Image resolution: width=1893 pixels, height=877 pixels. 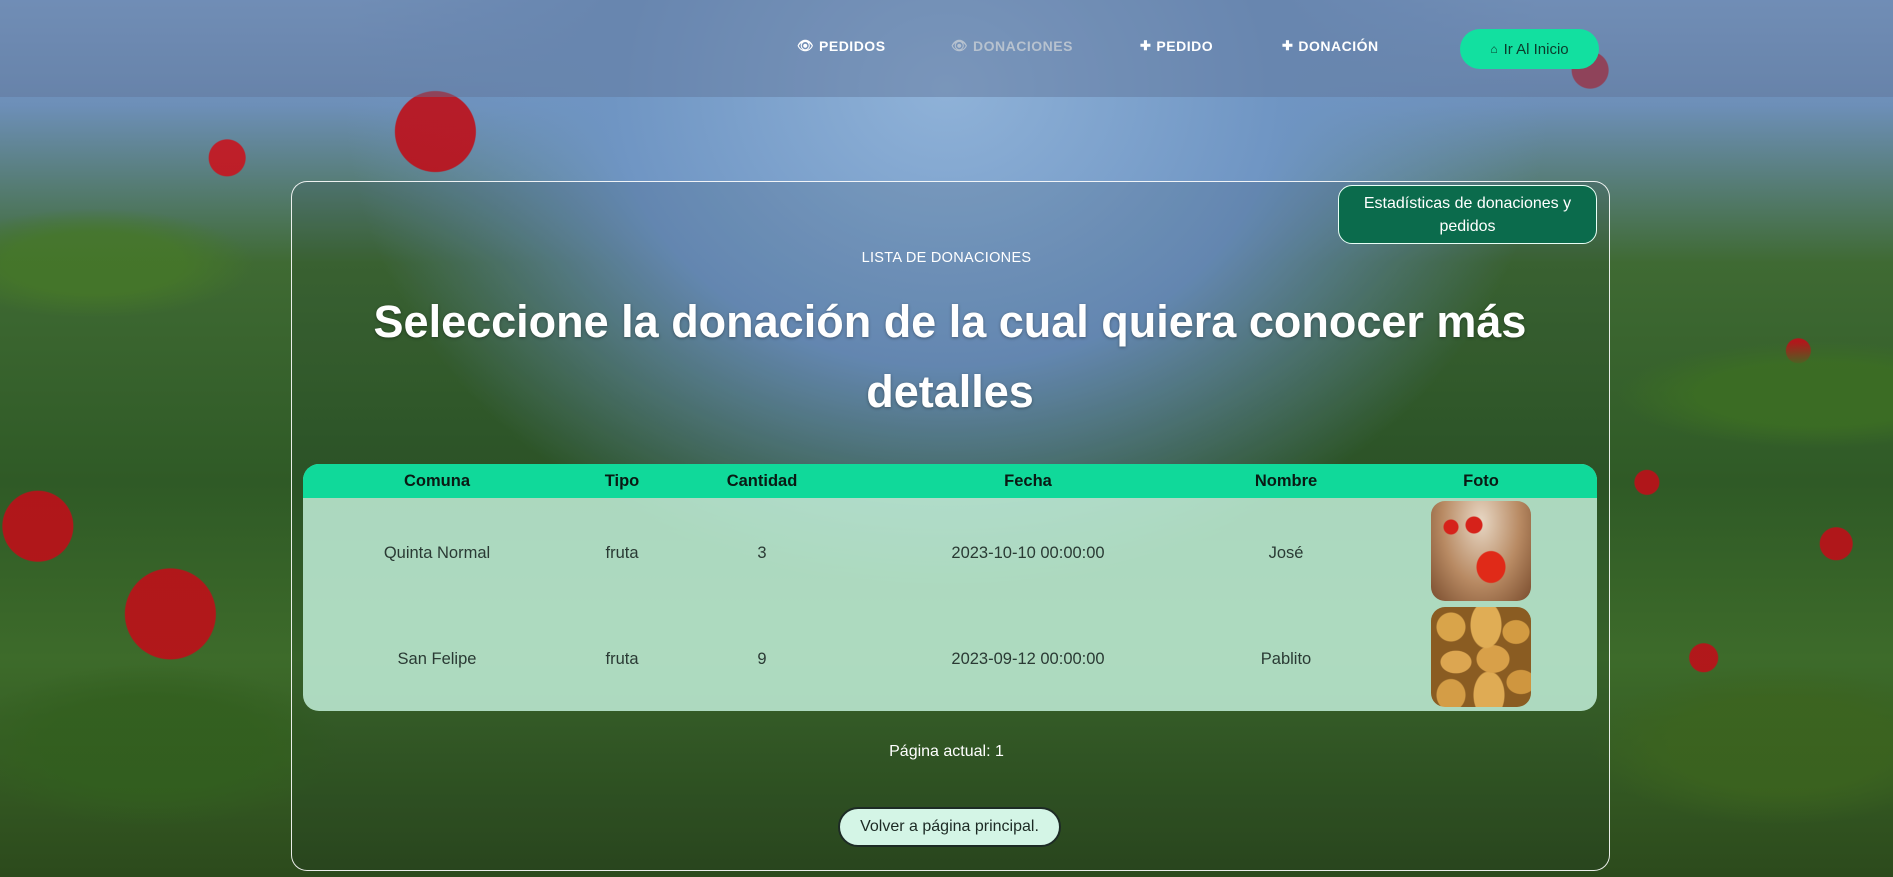 What do you see at coordinates (946, 258) in the screenshot?
I see `section-eyebrow: LISTA DE DONACIONES` at bounding box center [946, 258].